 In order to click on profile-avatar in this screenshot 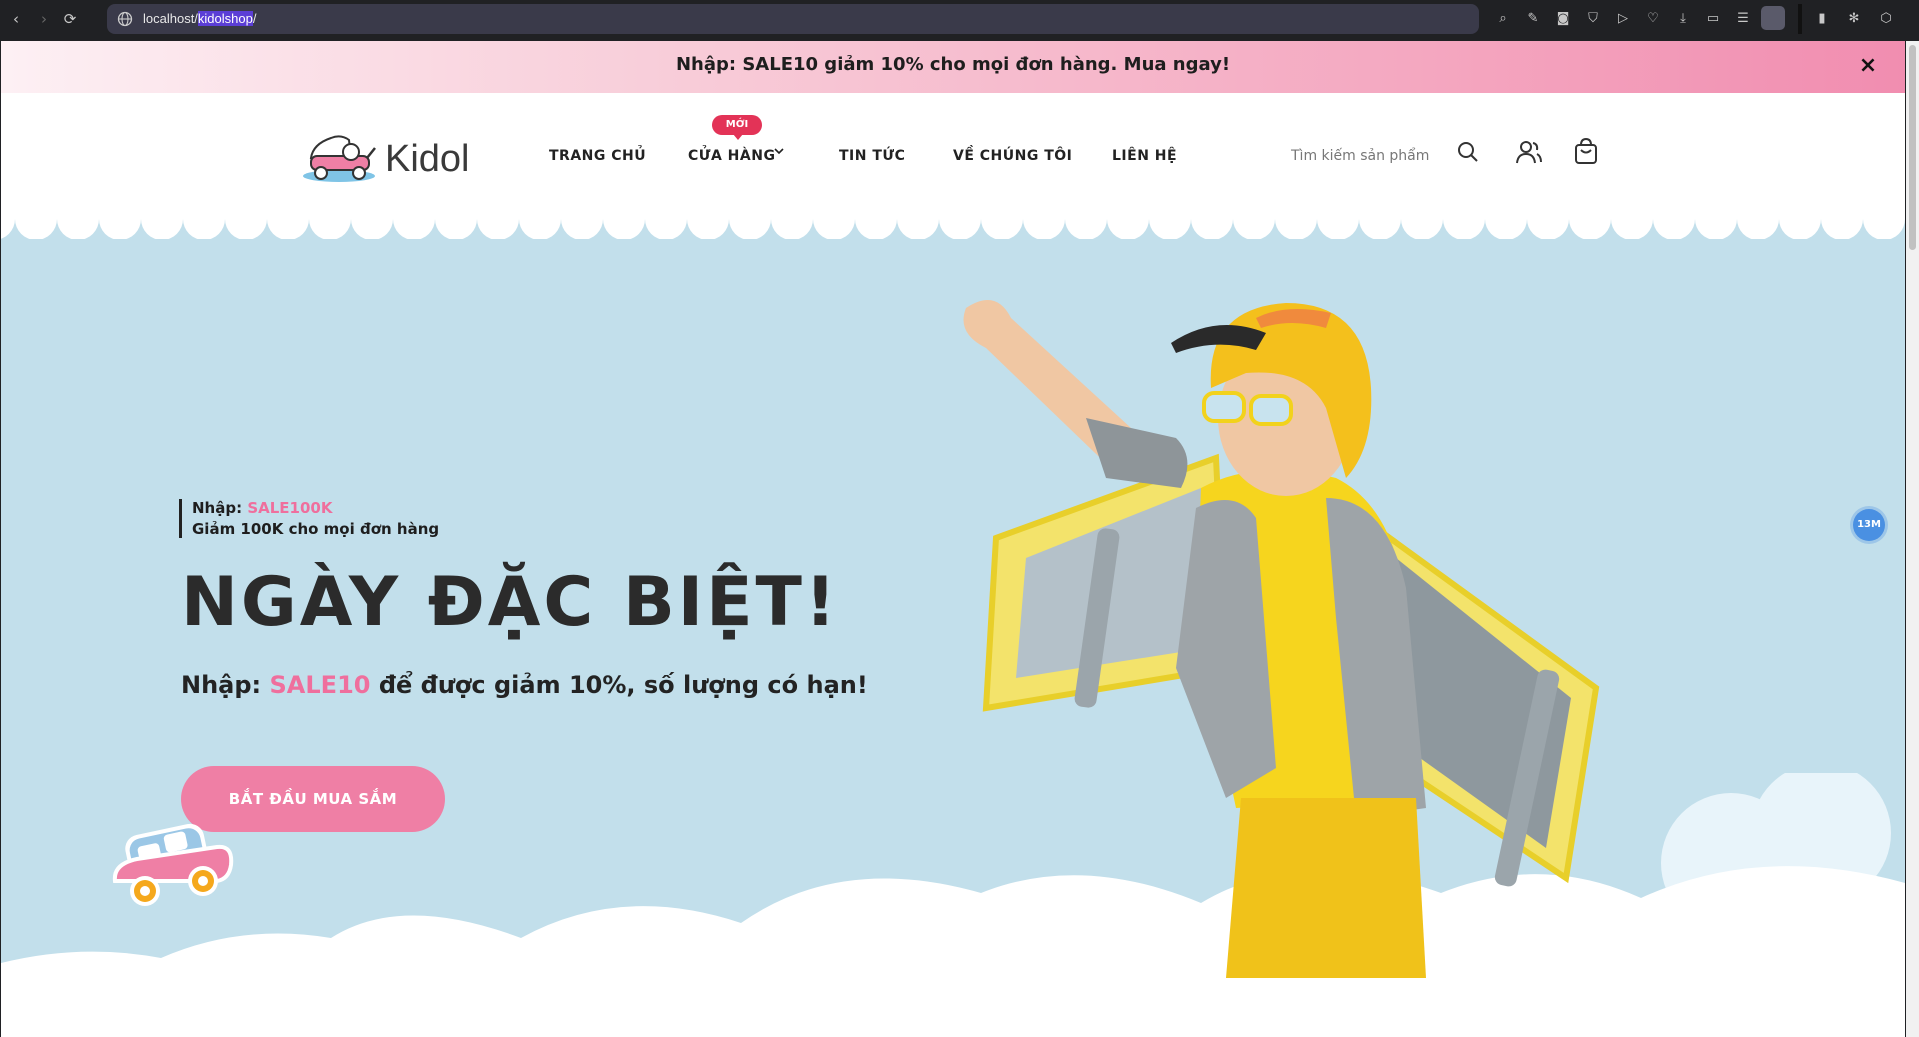, I will do `click(1773, 18)`.